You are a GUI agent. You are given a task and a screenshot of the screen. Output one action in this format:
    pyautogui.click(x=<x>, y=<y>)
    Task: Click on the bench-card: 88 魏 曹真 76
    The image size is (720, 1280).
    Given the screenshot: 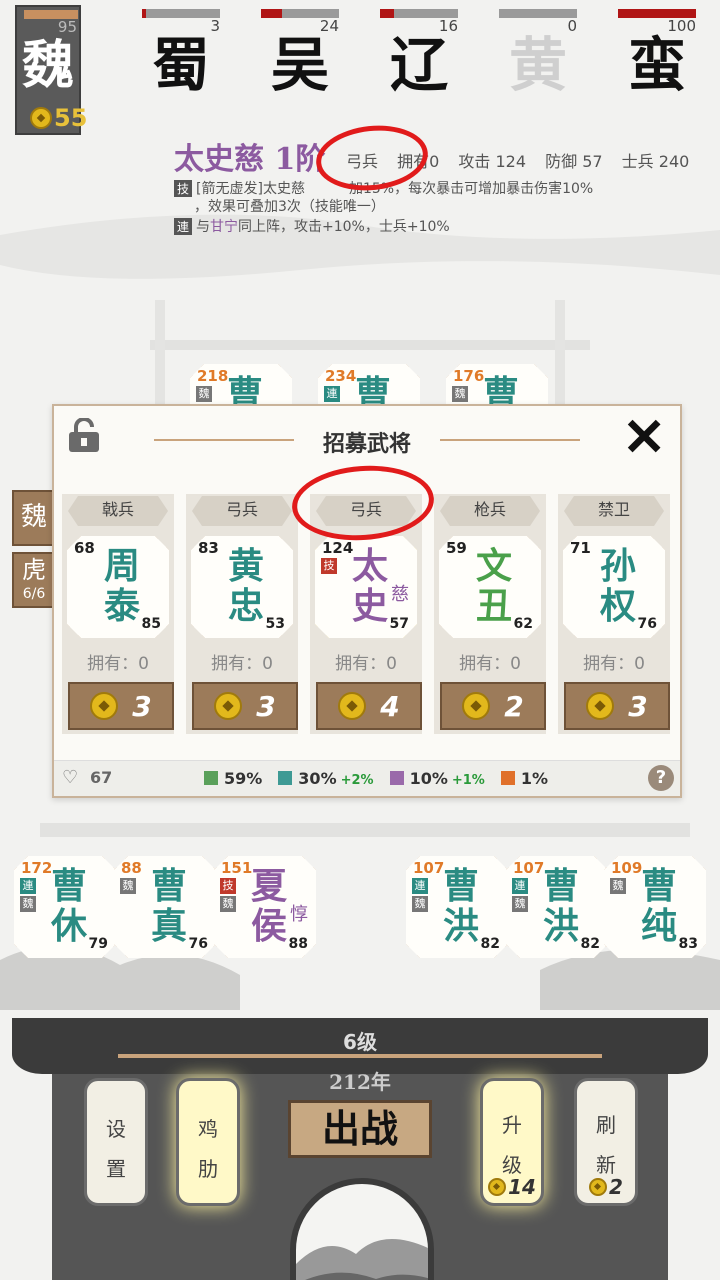 What is the action you would take?
    pyautogui.click(x=165, y=907)
    